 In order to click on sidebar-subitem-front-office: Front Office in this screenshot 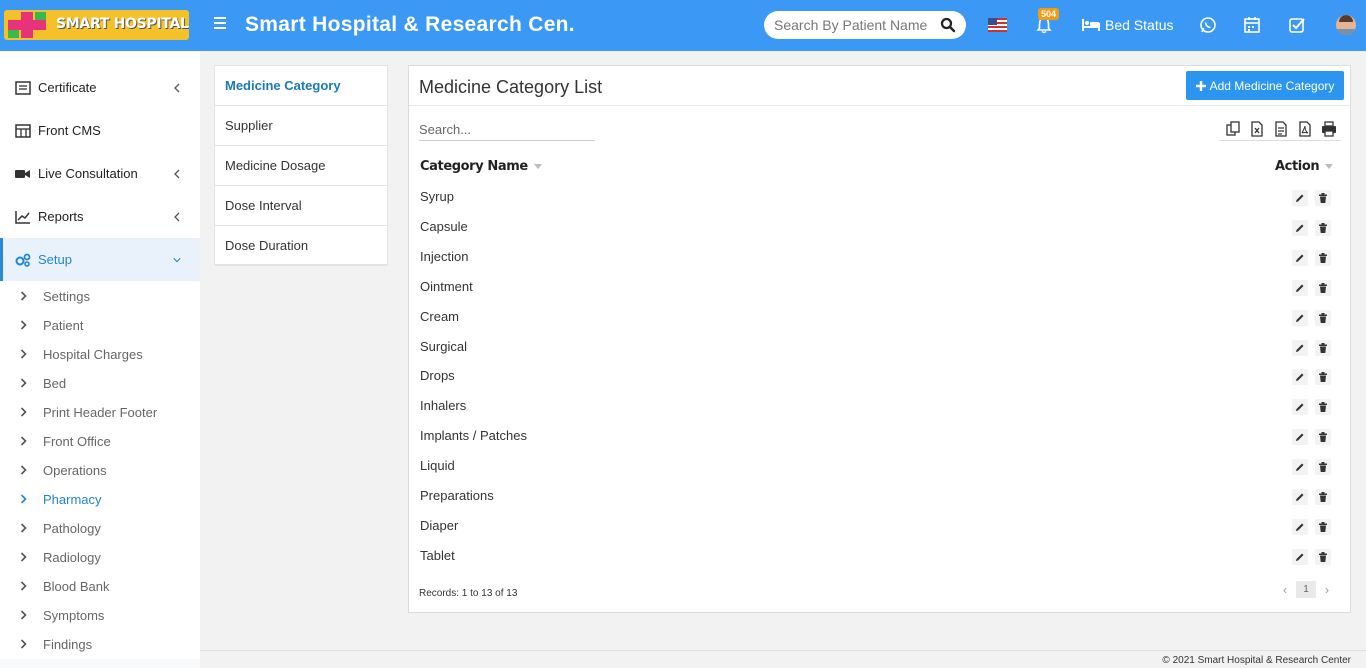, I will do `click(100, 441)`.